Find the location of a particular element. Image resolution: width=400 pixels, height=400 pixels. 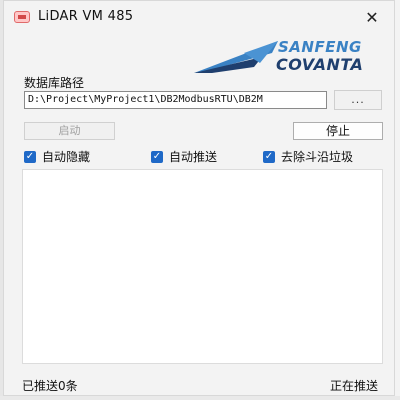

company-logo: SANFENG COVANTA is located at coordinates (289, 57).